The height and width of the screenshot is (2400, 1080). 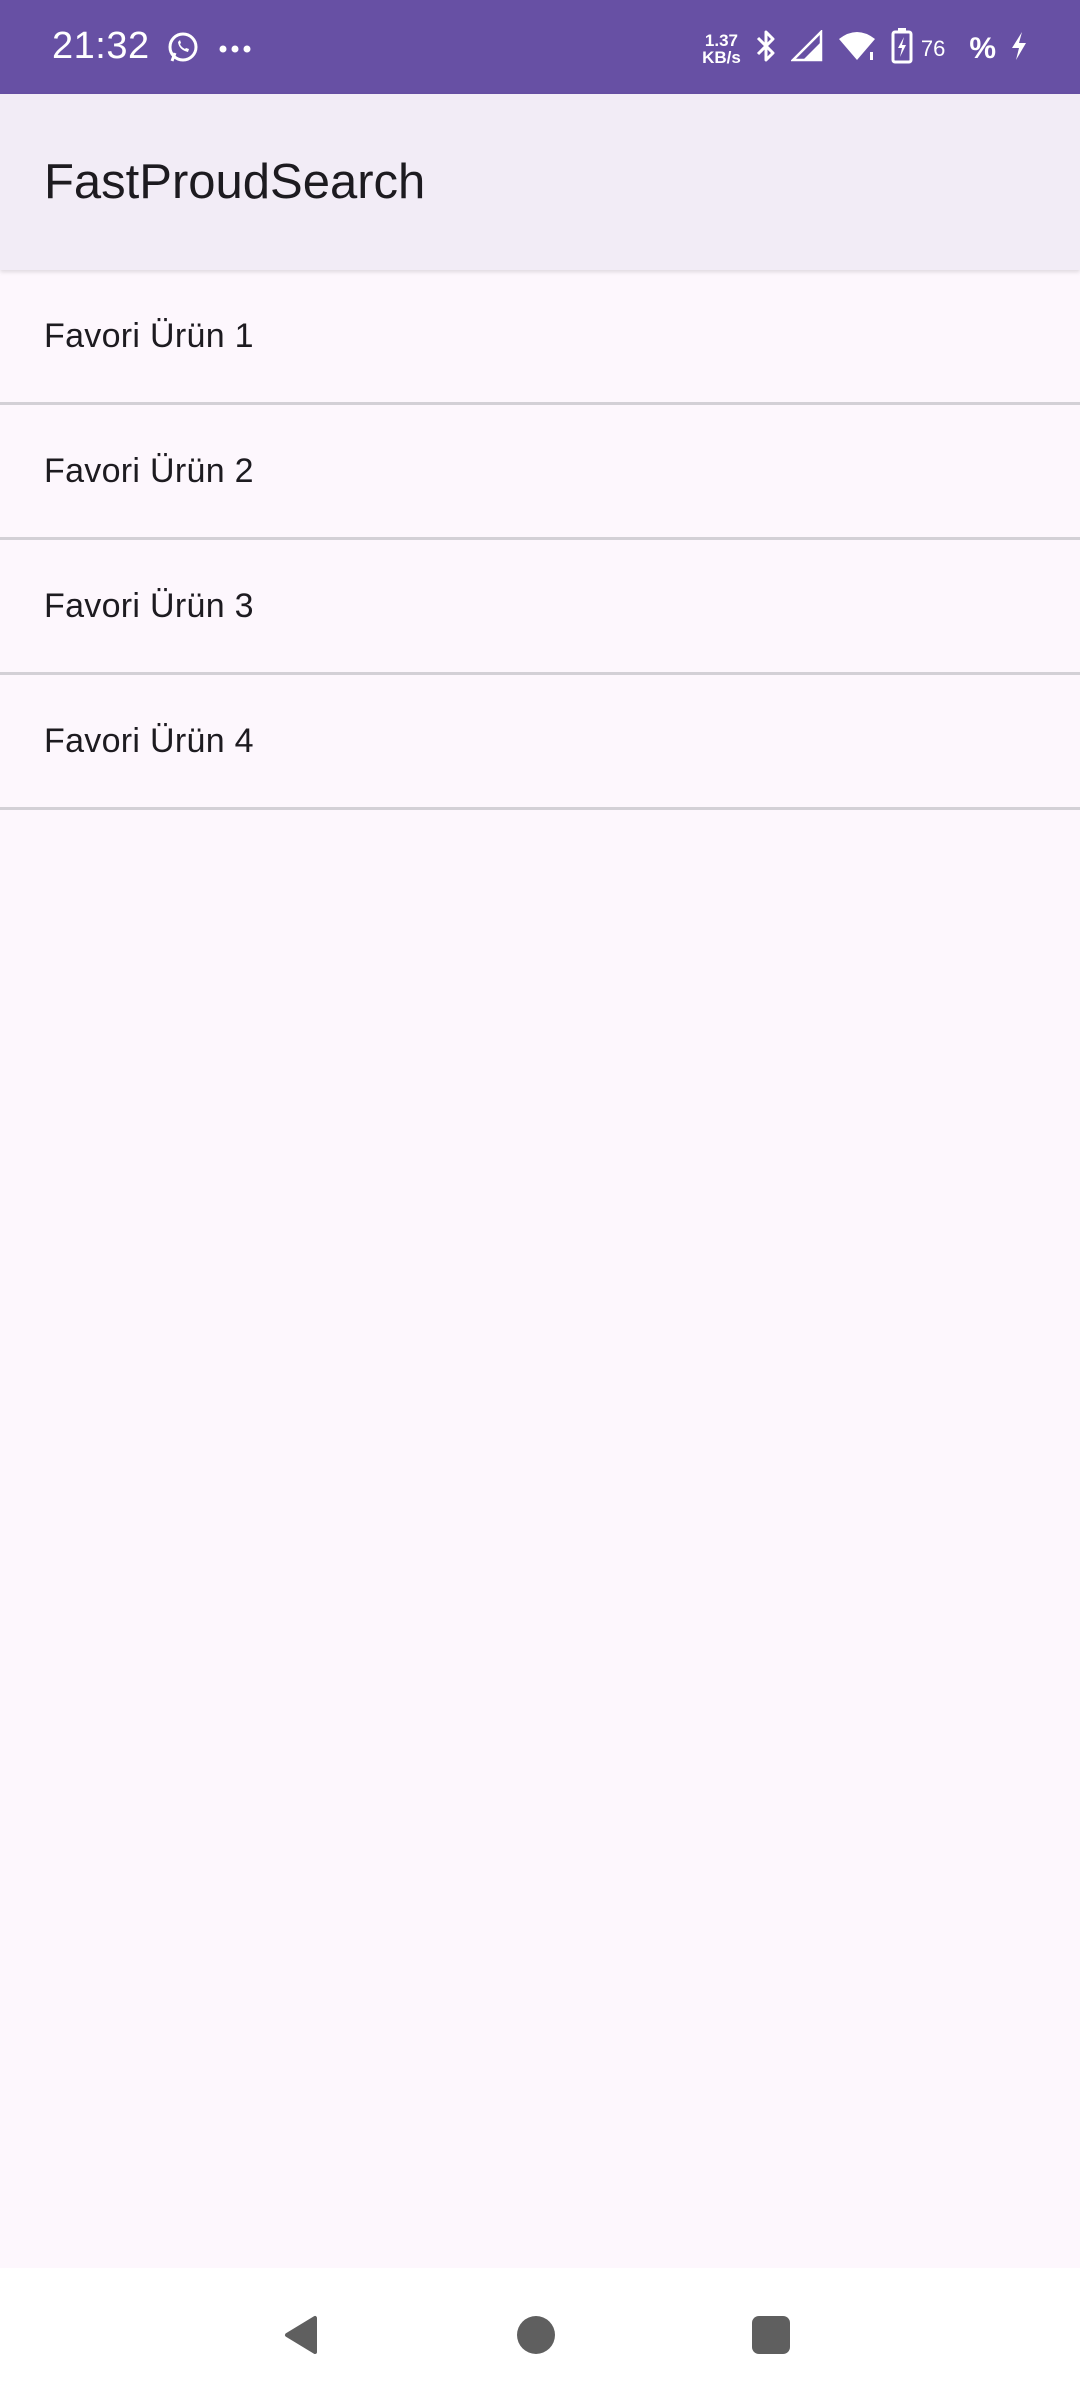 I want to click on list-item: Favori Ürün 2, so click(x=540, y=472).